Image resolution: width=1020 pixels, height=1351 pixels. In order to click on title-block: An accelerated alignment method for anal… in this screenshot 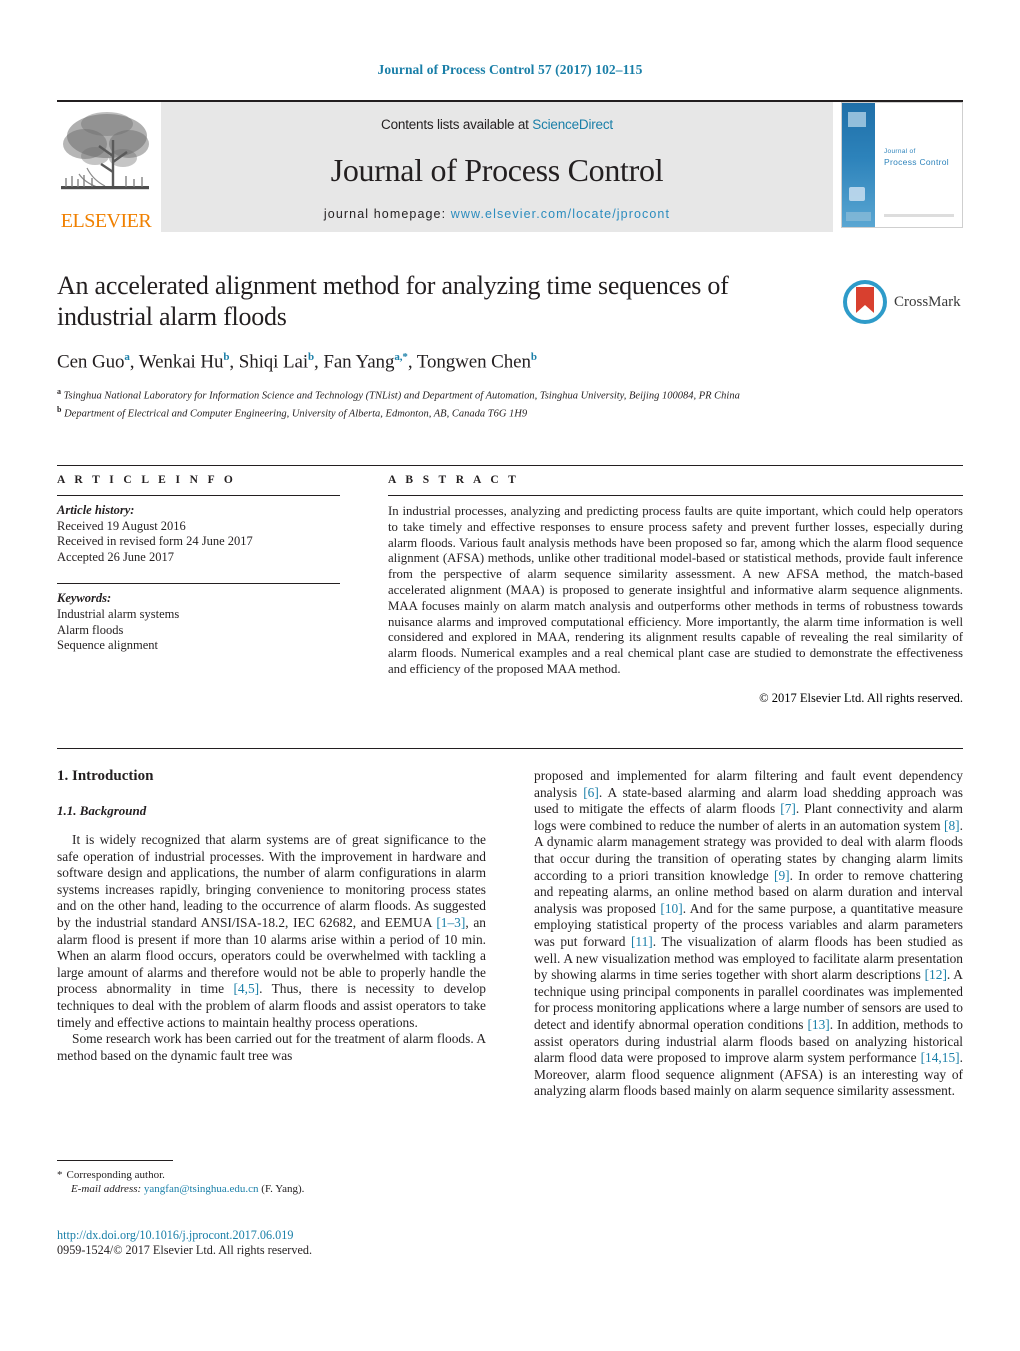, I will do `click(510, 345)`.